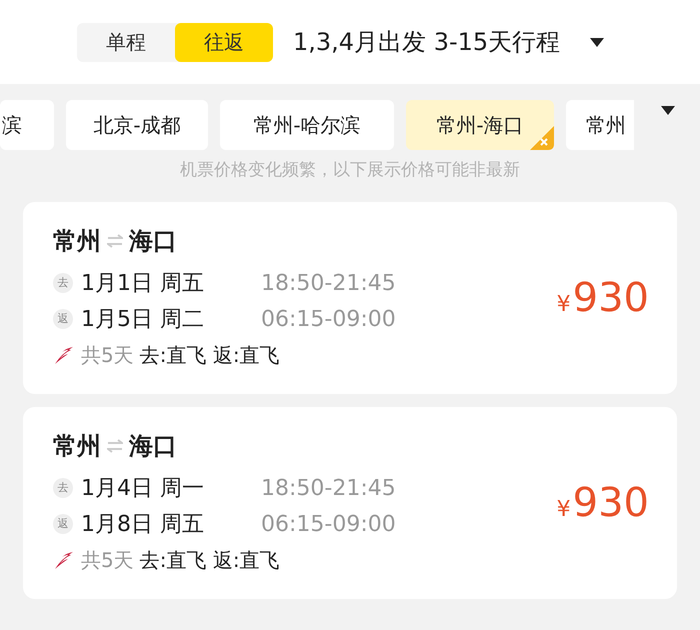  I want to click on trip-type-tab: 单程, so click(126, 42).